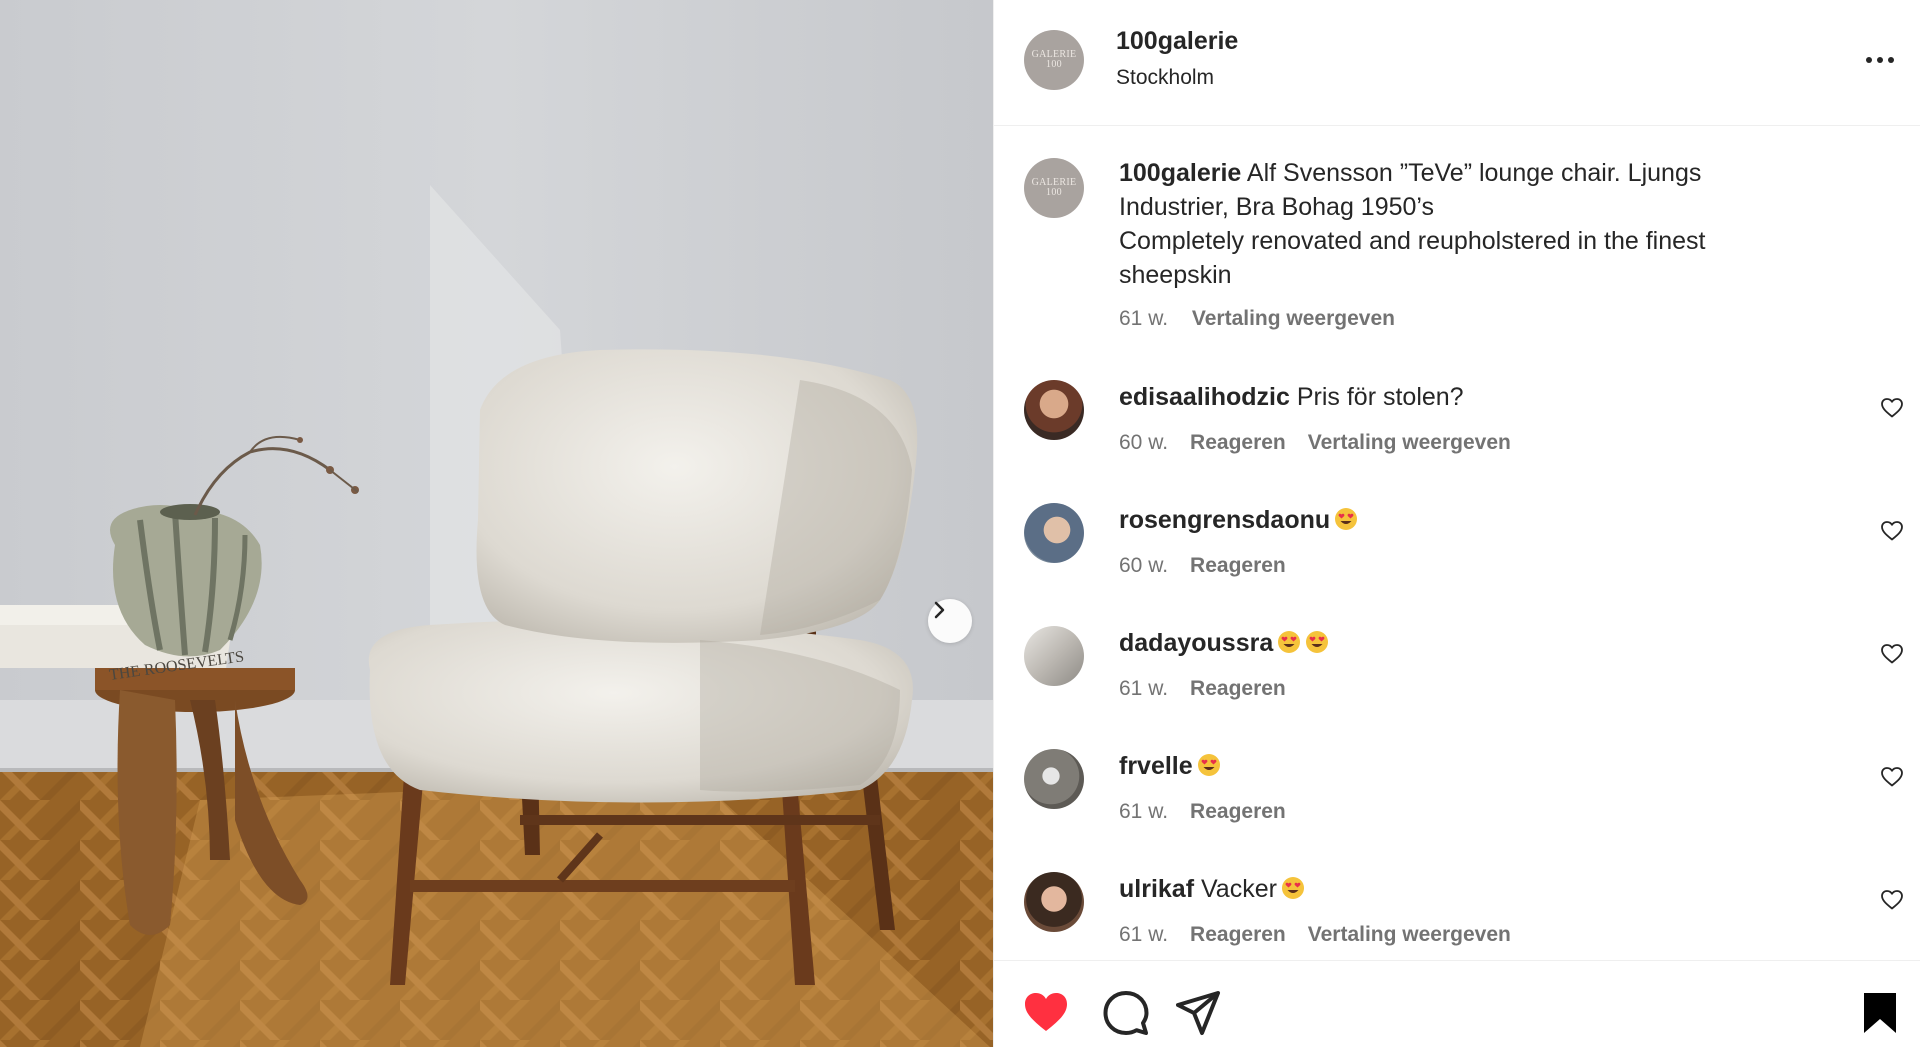 The image size is (1920, 1047). Describe the element at coordinates (1156, 889) in the screenshot. I see `commenter-username: ulrikaf` at that location.